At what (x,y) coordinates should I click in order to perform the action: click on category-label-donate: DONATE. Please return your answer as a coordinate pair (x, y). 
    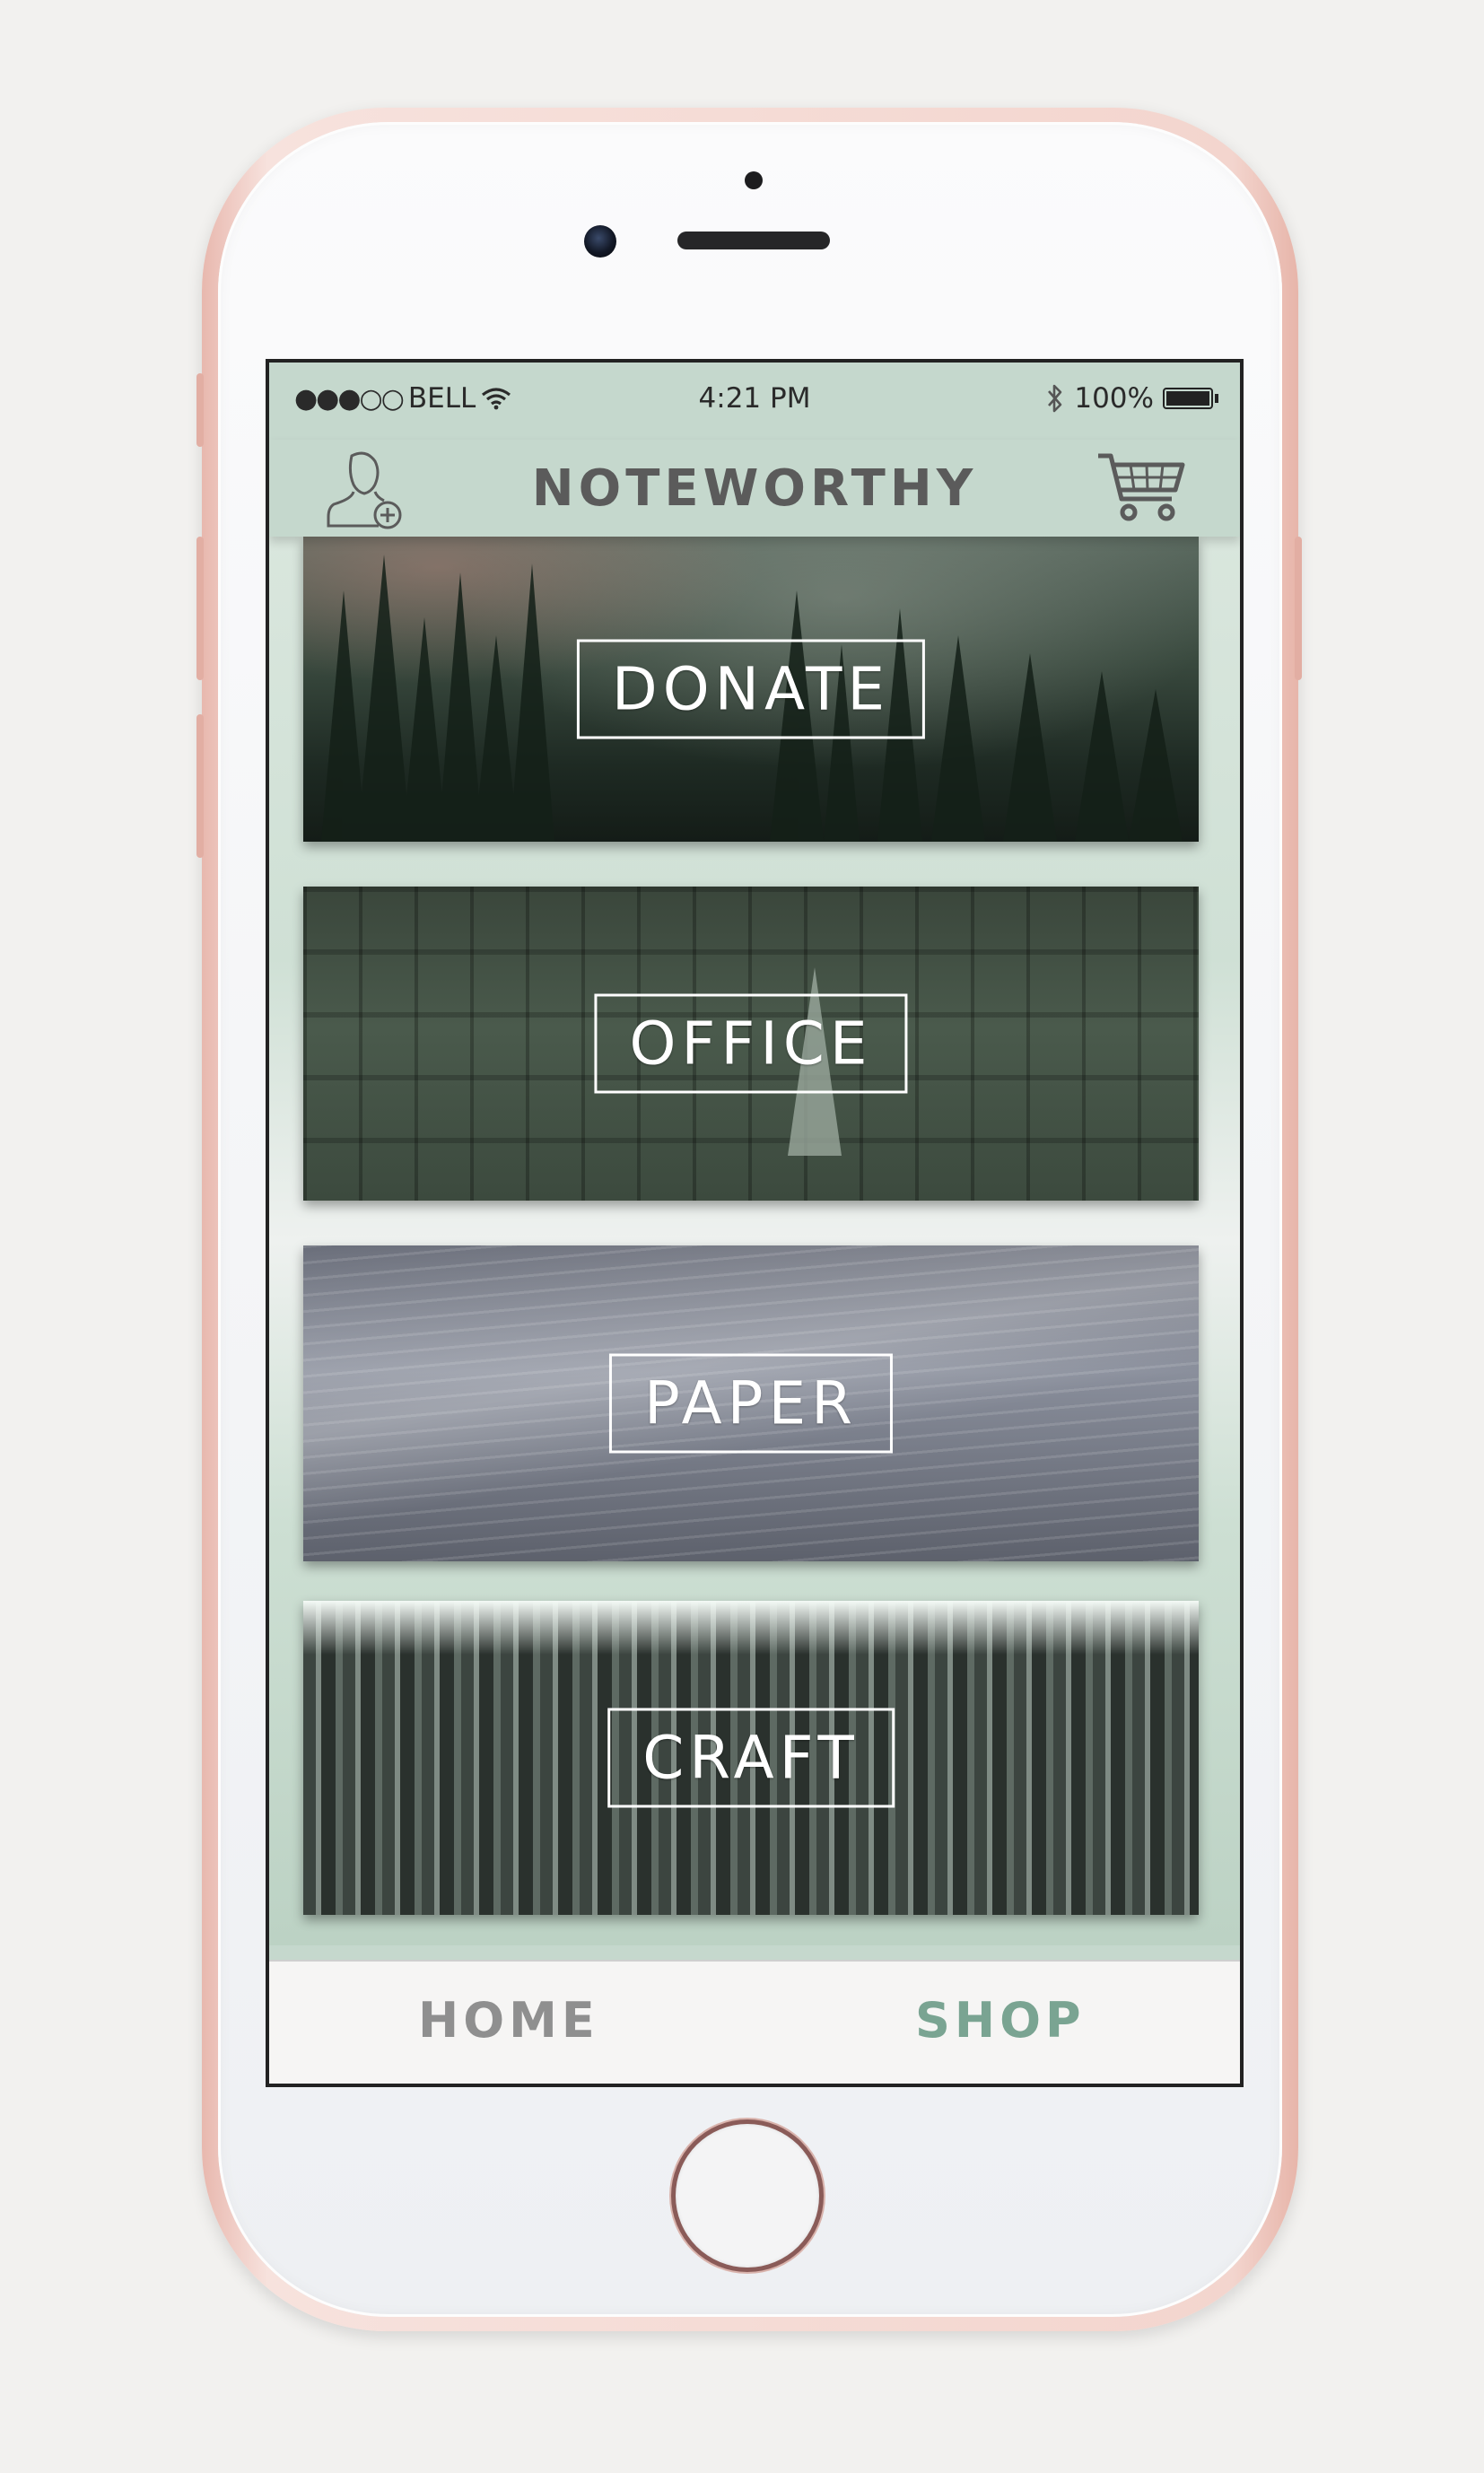
    Looking at the image, I should click on (751, 689).